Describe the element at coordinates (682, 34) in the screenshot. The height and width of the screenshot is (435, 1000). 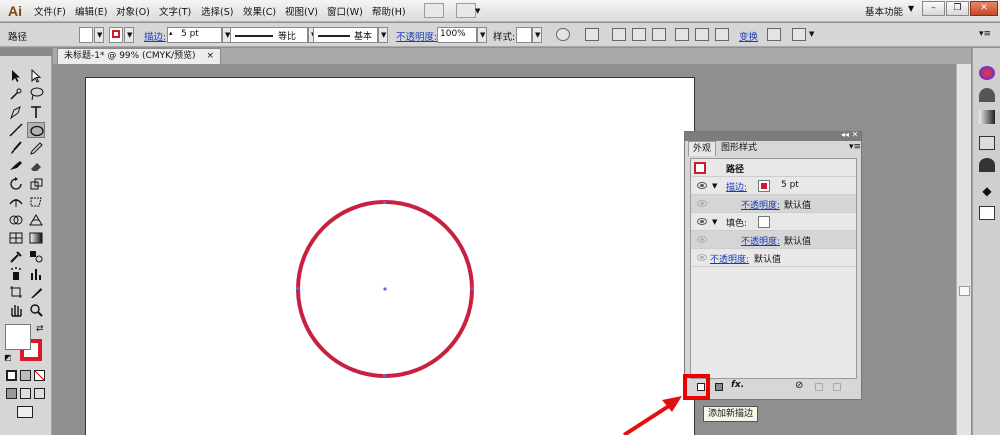
I see `align-top-icon` at that location.